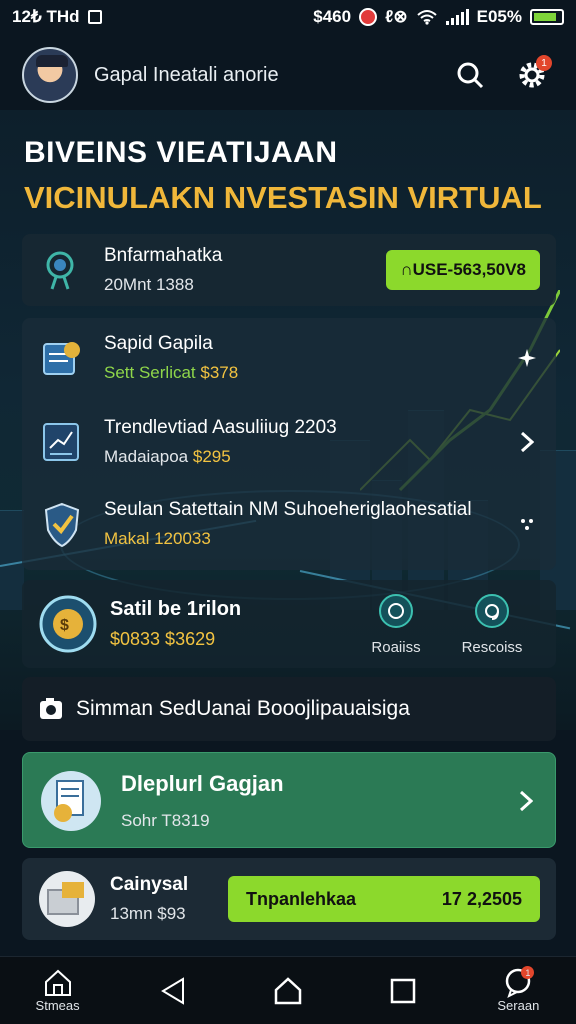 The image size is (576, 1024). What do you see at coordinates (71, 801) in the screenshot?
I see `report-icon` at bounding box center [71, 801].